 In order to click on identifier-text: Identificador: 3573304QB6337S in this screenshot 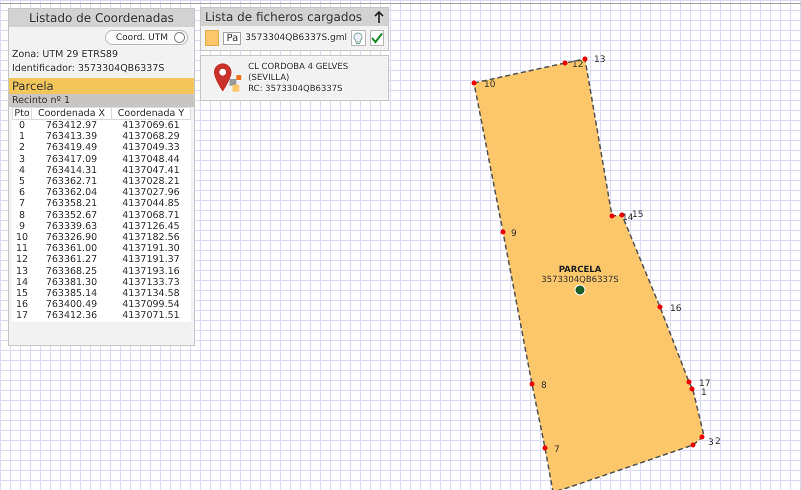, I will do `click(88, 69)`.